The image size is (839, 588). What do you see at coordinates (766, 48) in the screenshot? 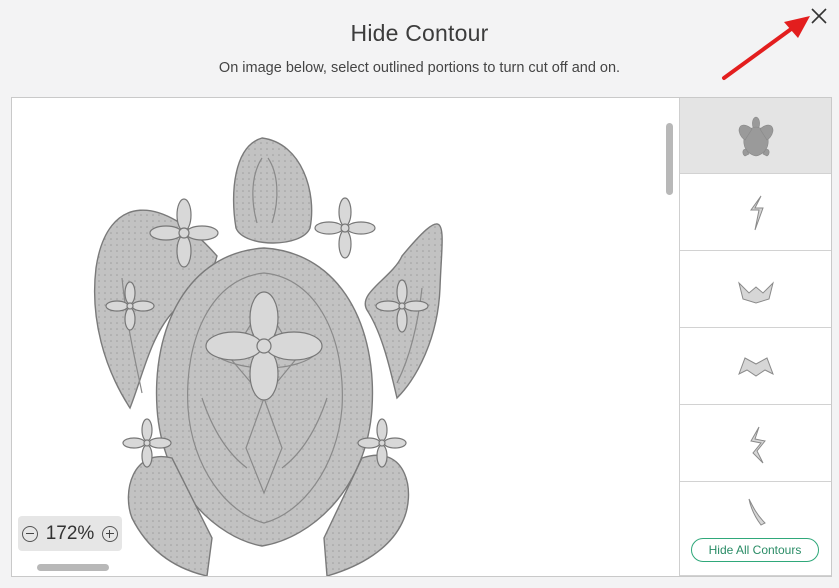
I see `red-arrow-annotation` at bounding box center [766, 48].